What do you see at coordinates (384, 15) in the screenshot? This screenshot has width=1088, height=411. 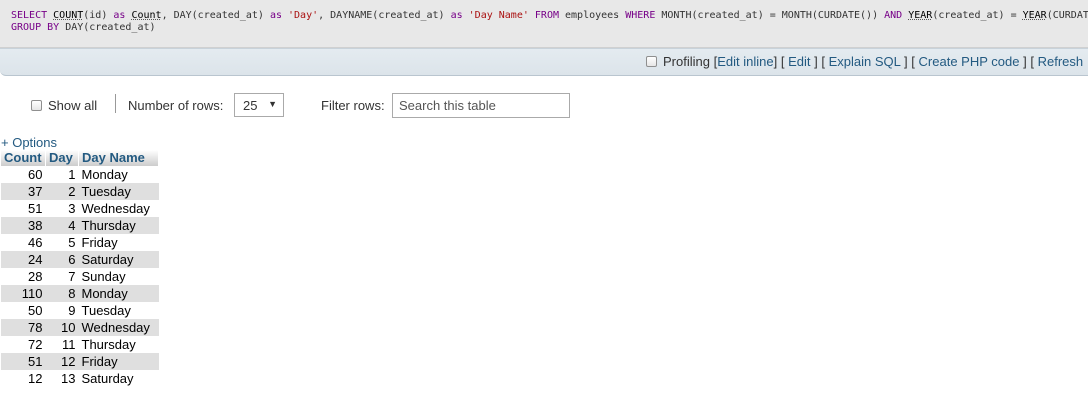 I see `sql-token: , DAYNAME(created_at)` at bounding box center [384, 15].